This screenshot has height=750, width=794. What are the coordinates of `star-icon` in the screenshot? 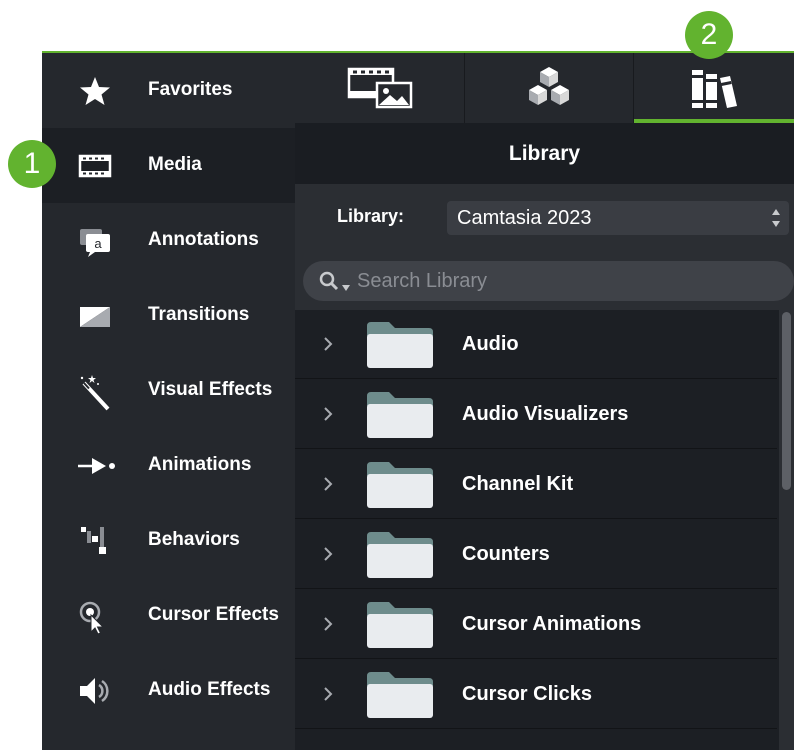 It's located at (95, 91).